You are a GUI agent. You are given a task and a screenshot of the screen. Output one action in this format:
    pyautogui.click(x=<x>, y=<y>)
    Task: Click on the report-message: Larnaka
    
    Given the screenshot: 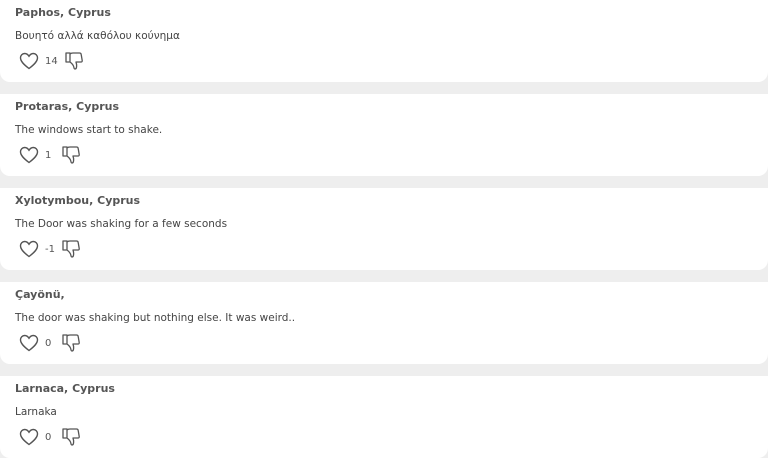 What is the action you would take?
    pyautogui.click(x=36, y=412)
    